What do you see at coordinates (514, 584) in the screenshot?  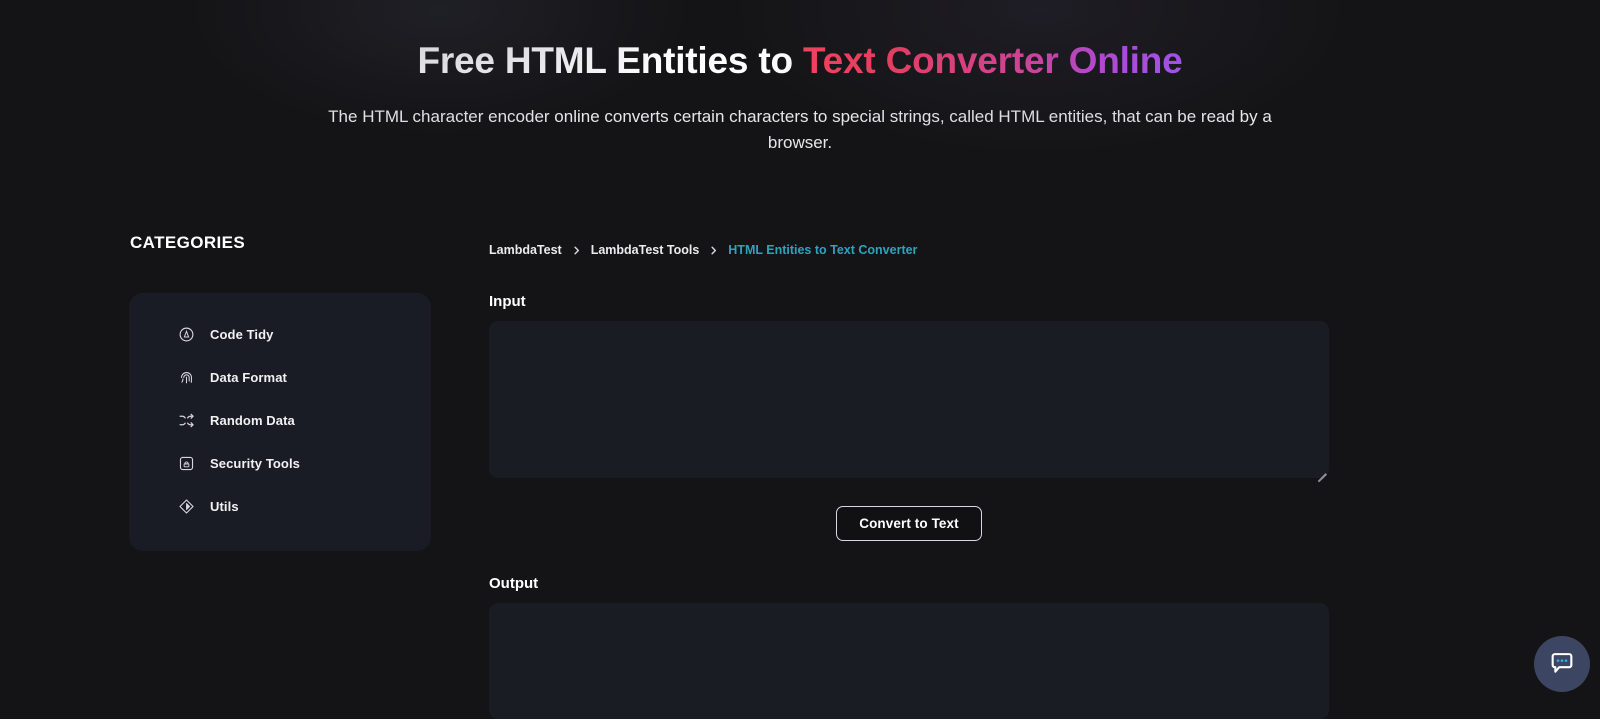 I see `output-label: Output` at bounding box center [514, 584].